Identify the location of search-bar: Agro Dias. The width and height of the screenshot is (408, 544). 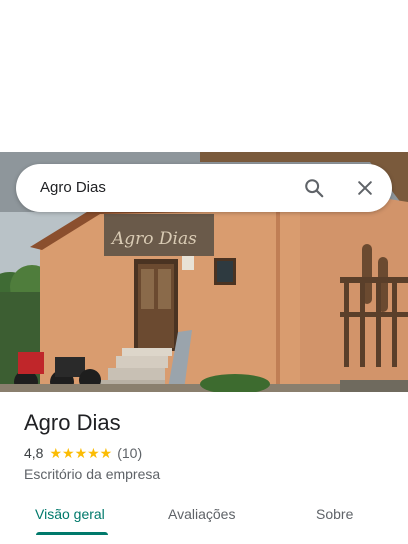
(204, 188).